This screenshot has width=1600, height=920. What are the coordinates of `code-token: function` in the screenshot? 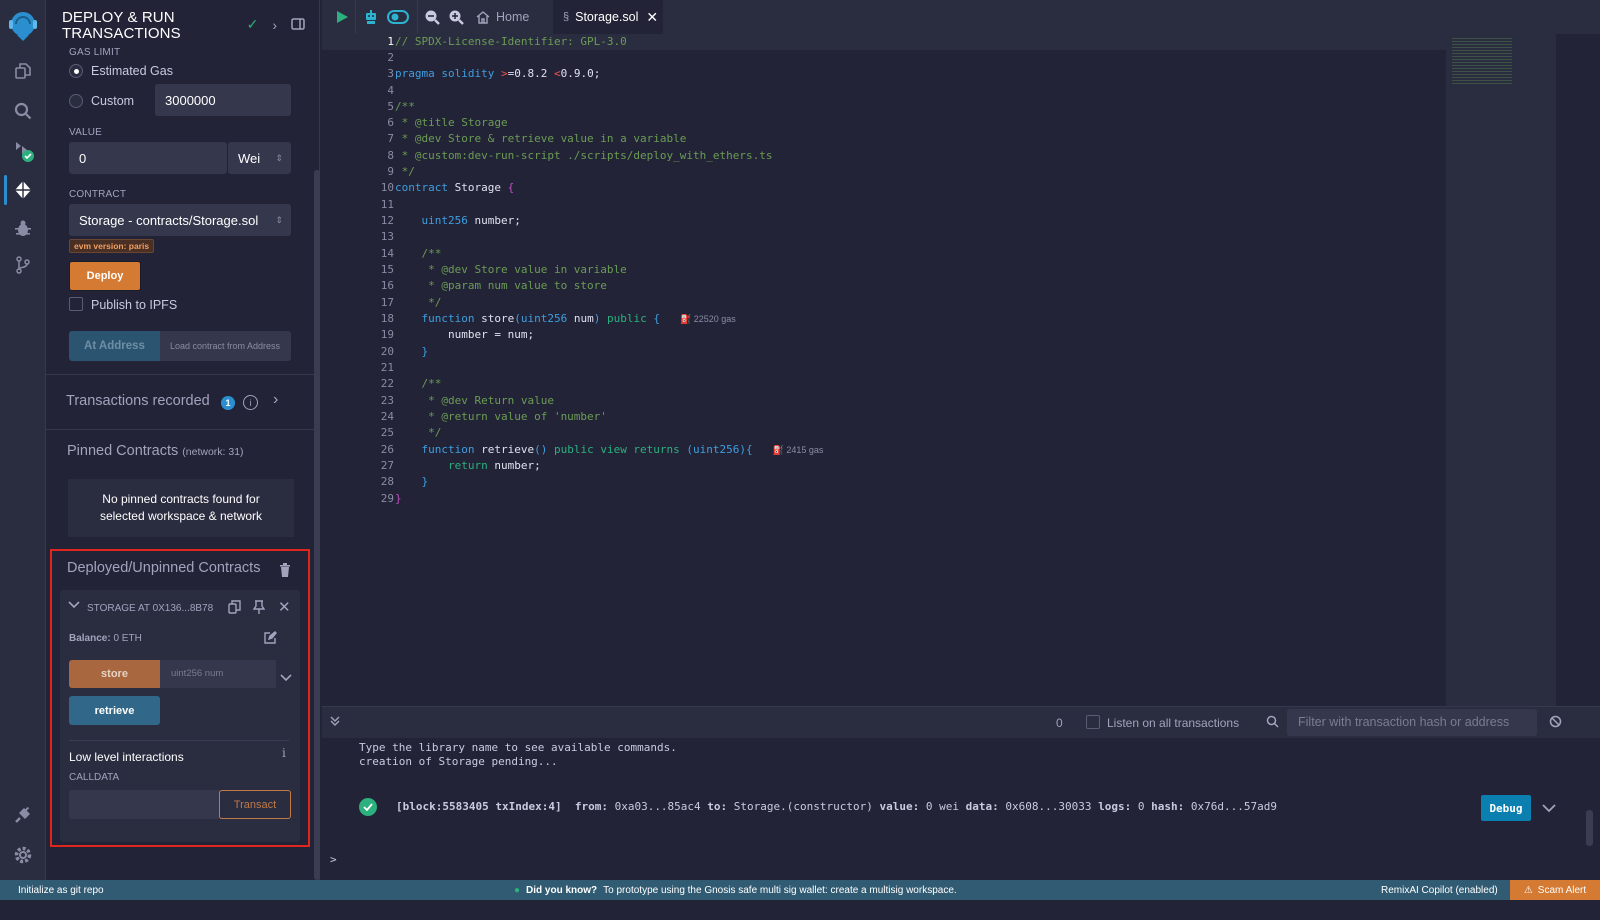 It's located at (435, 449).